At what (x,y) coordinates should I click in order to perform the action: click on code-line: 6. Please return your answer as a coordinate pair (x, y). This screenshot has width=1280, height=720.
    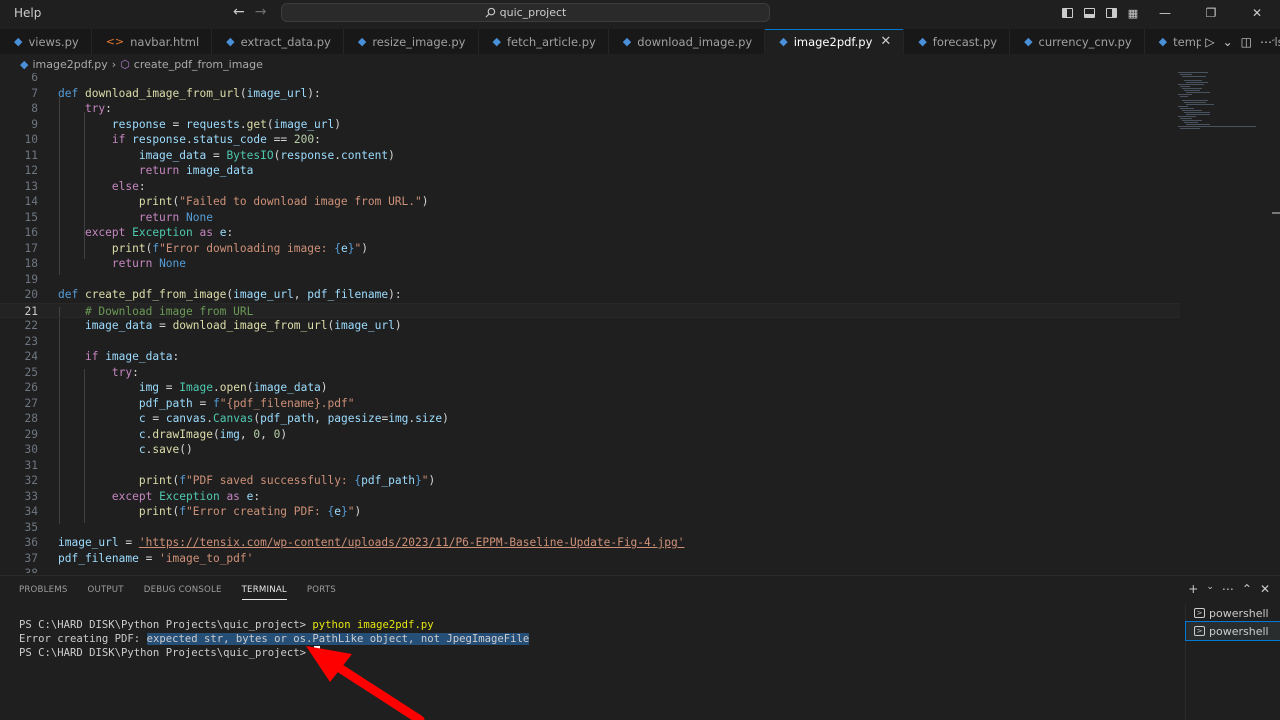
    Looking at the image, I should click on (590, 79).